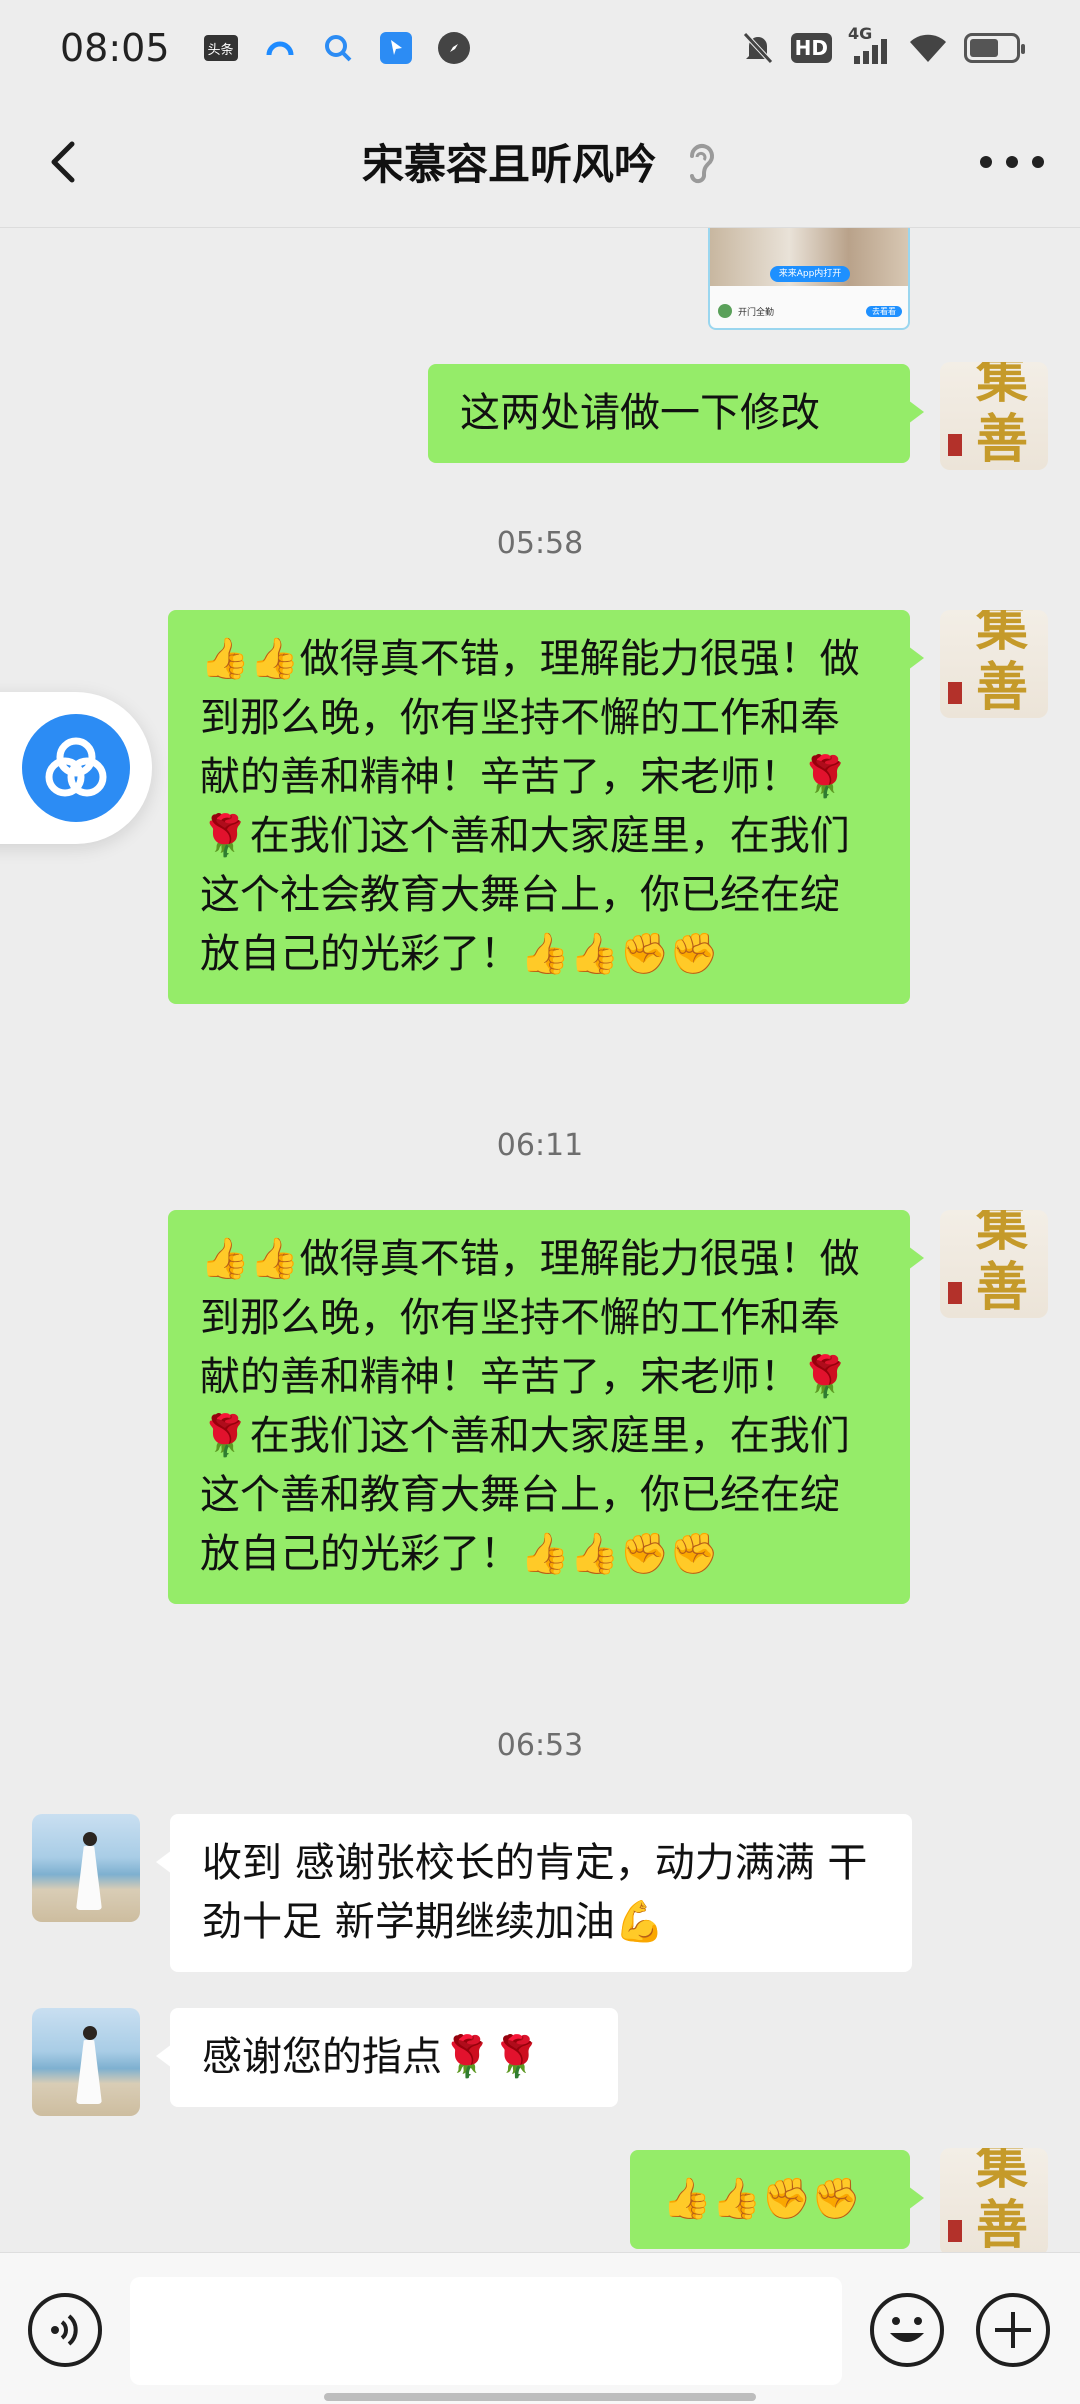 This screenshot has height=2404, width=1080. I want to click on more-features-button, so click(1013, 2330).